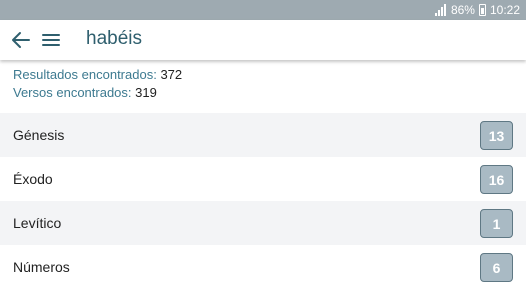 The image size is (526, 296). I want to click on clock: 10:22, so click(504, 10).